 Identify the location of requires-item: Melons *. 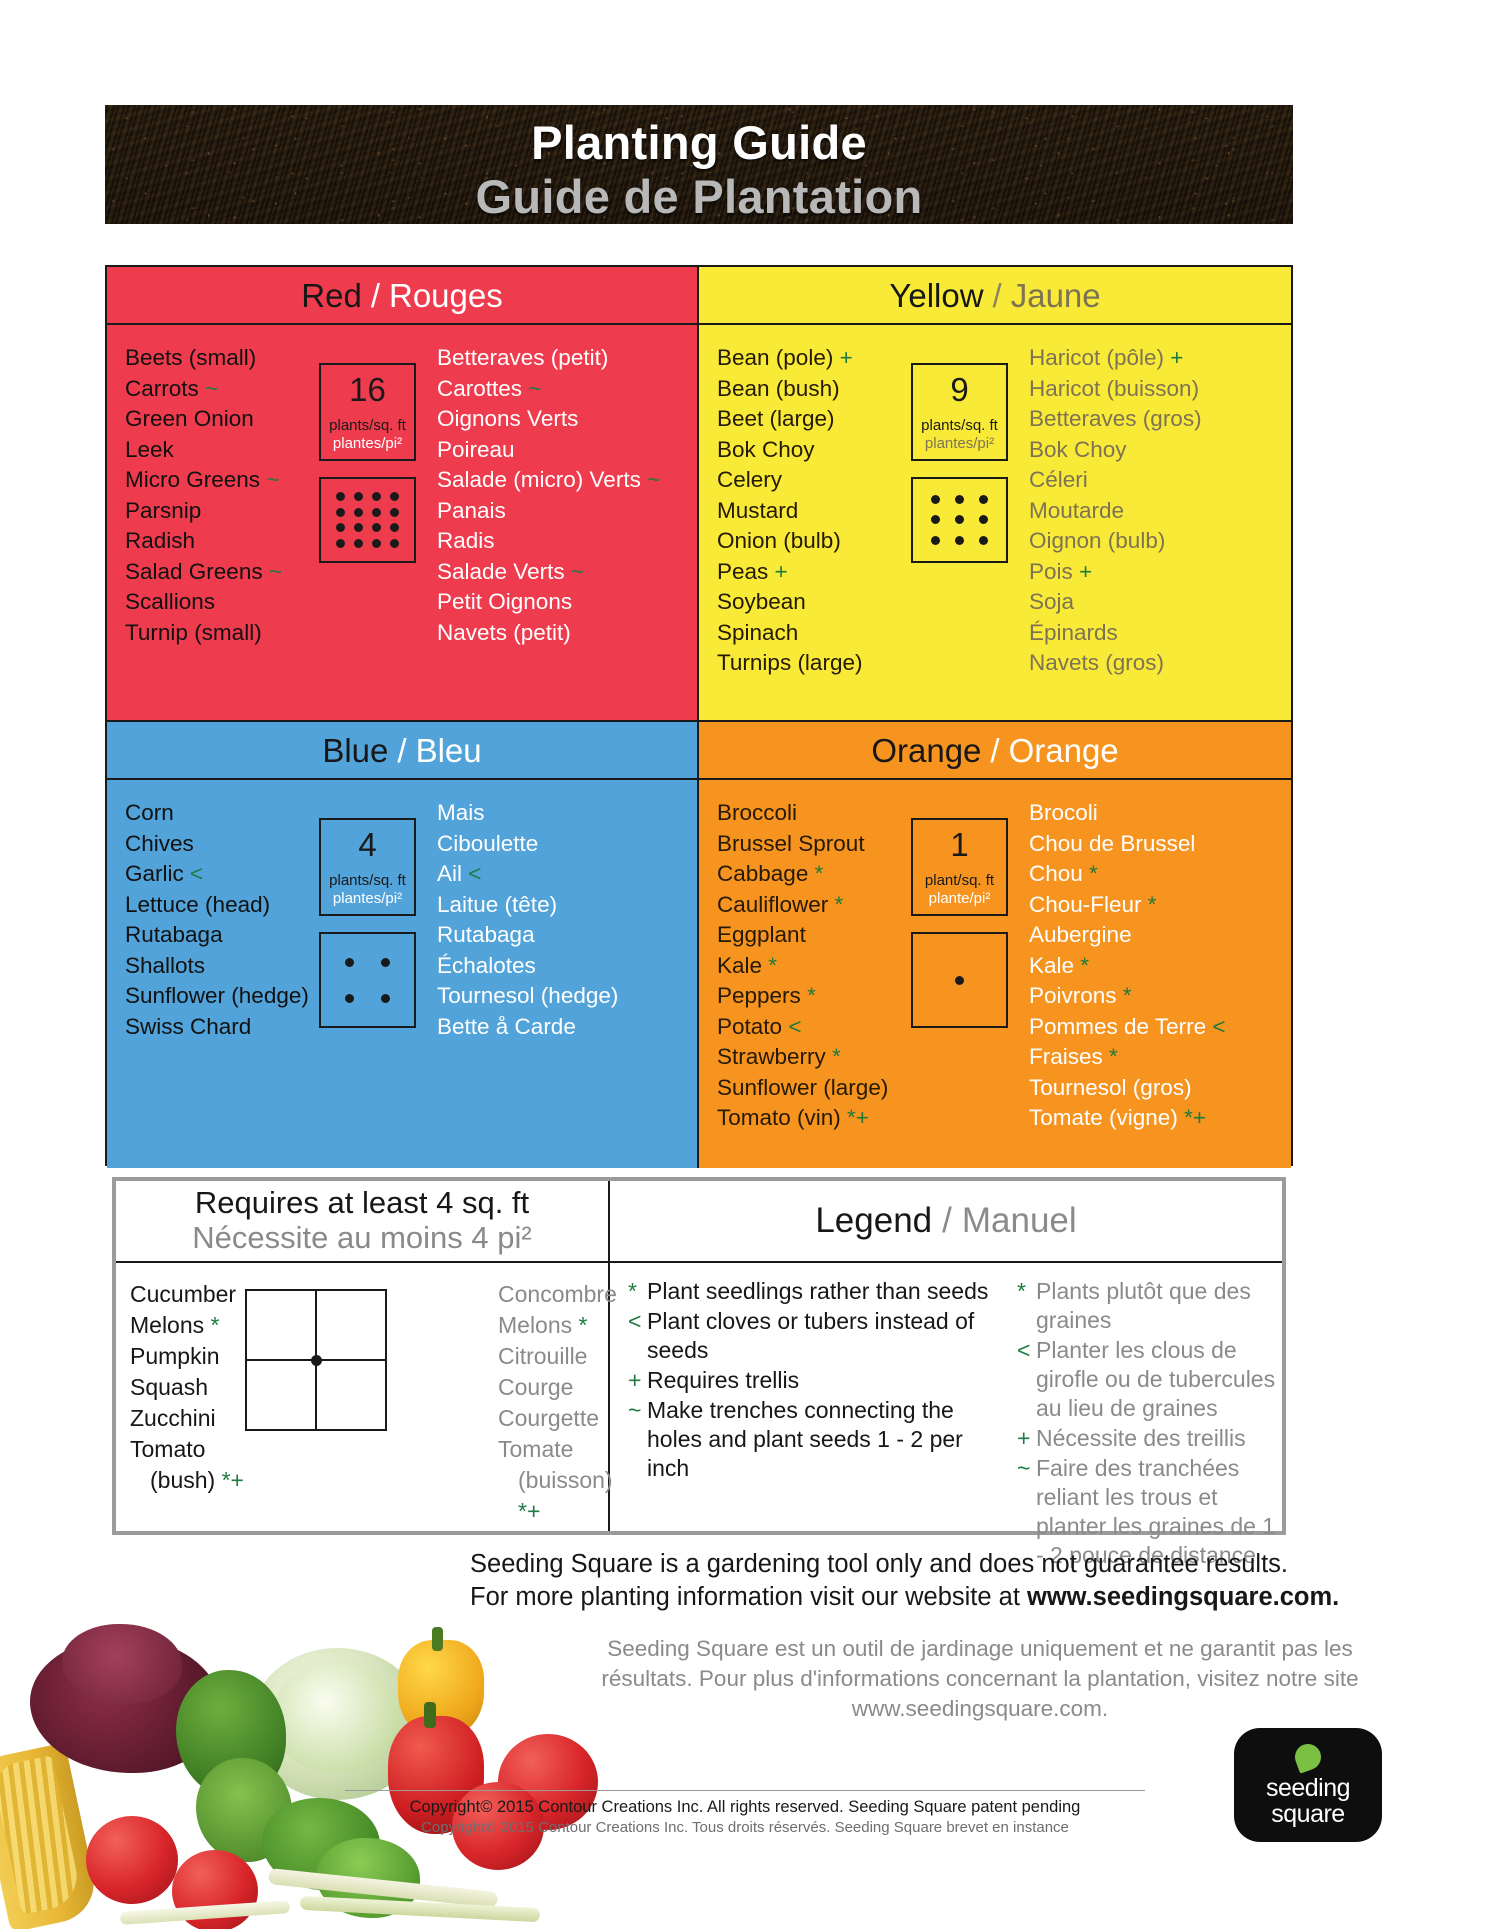
(175, 1325).